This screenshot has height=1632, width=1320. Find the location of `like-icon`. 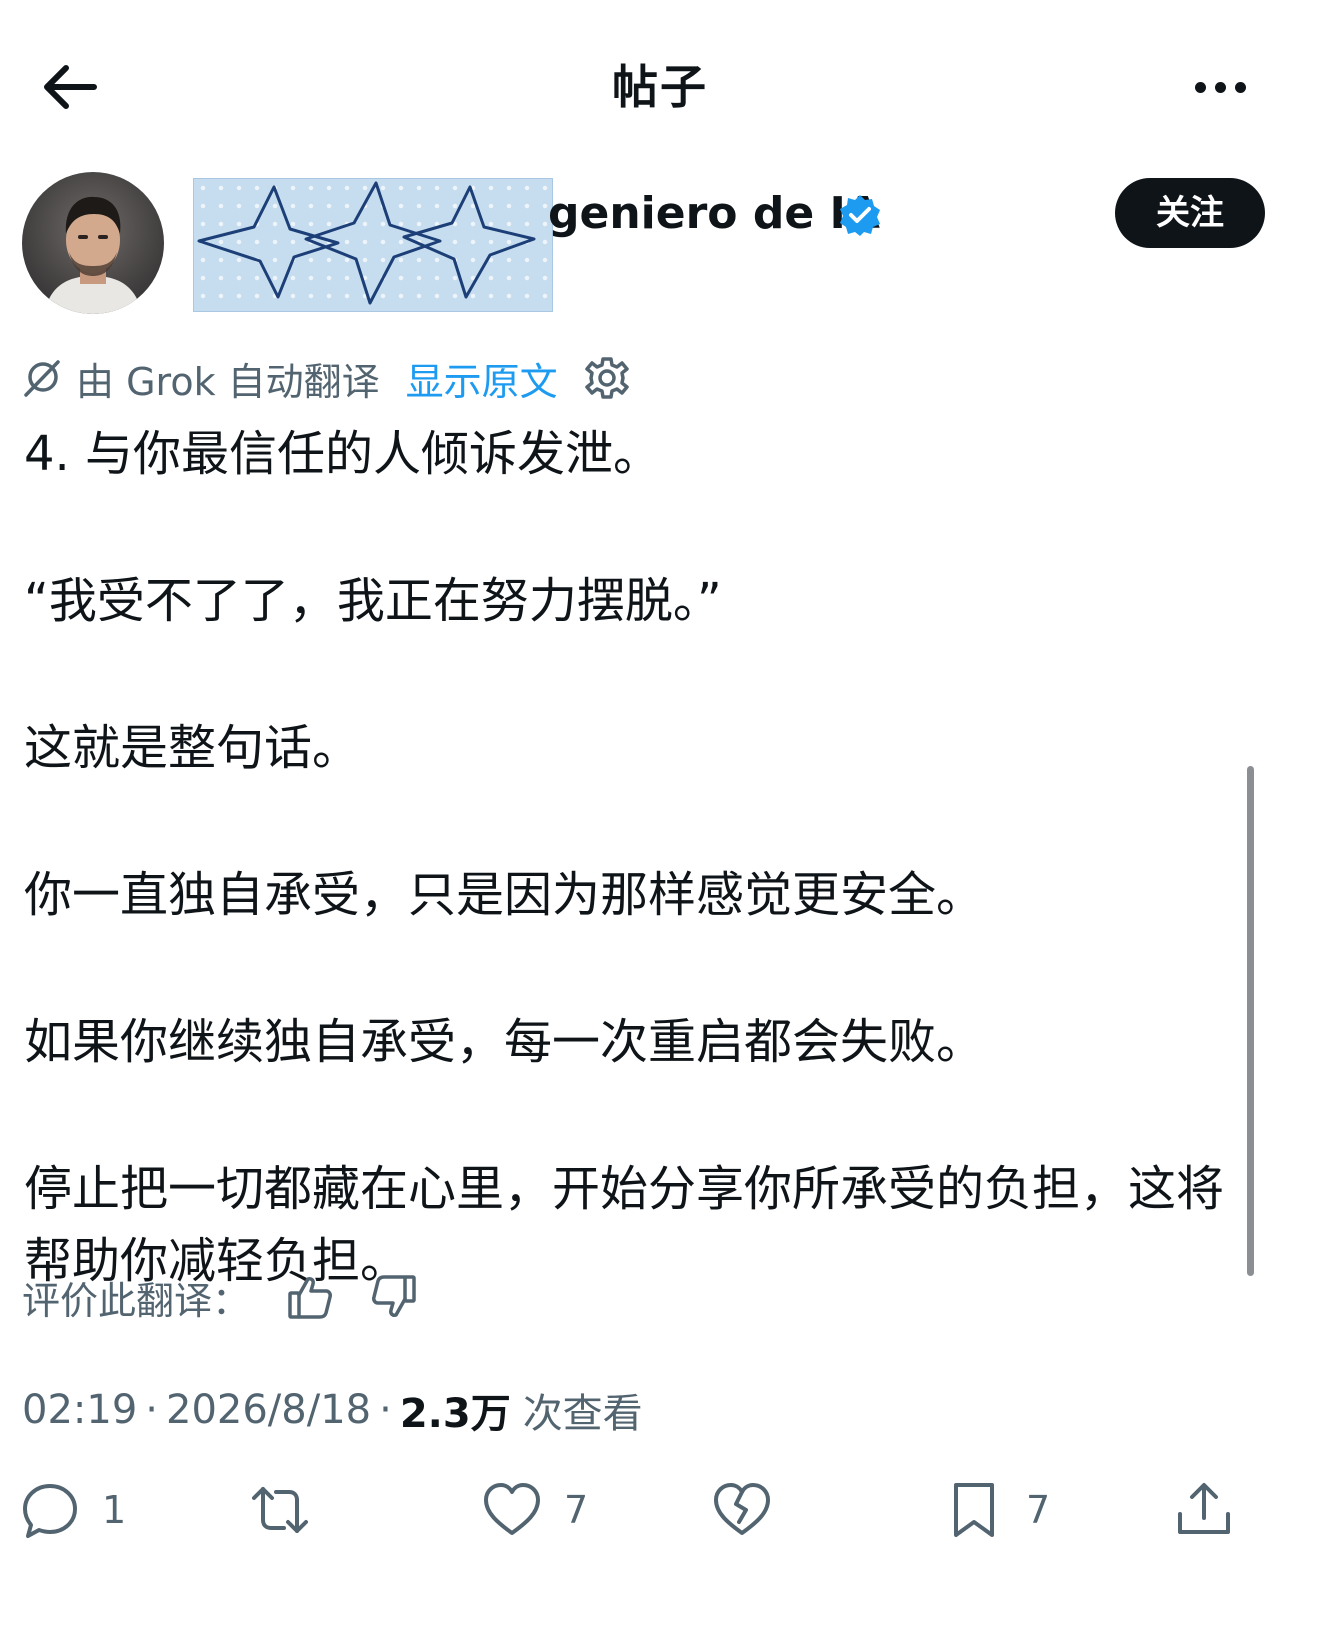

like-icon is located at coordinates (512, 1509).